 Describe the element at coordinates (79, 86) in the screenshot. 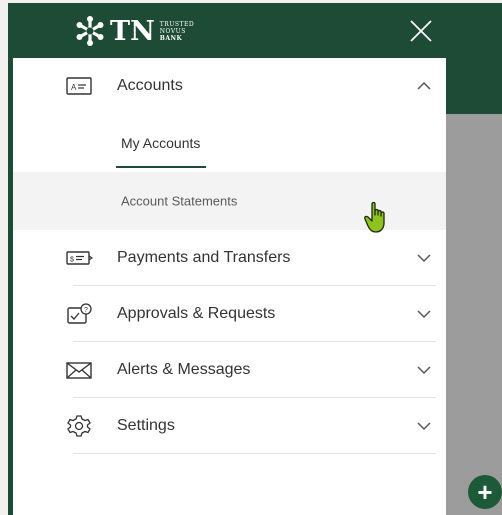

I see `account-card-icon: A` at that location.